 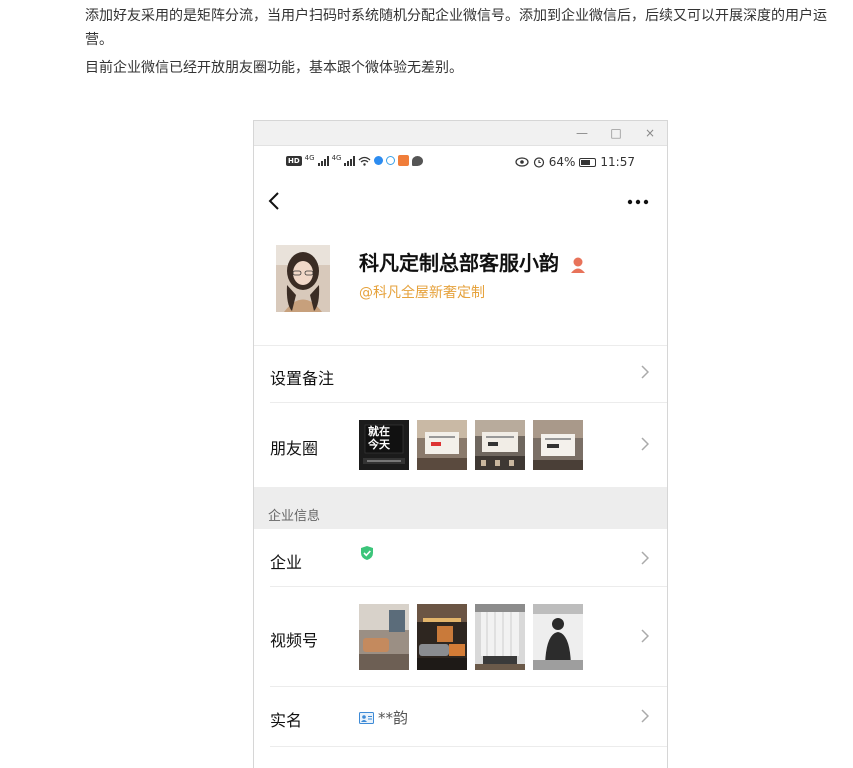 I want to click on article-paragraph-2: 目前企业微信已经开放朋友圈功能，基本跟个微体验无差别。, so click(x=274, y=68).